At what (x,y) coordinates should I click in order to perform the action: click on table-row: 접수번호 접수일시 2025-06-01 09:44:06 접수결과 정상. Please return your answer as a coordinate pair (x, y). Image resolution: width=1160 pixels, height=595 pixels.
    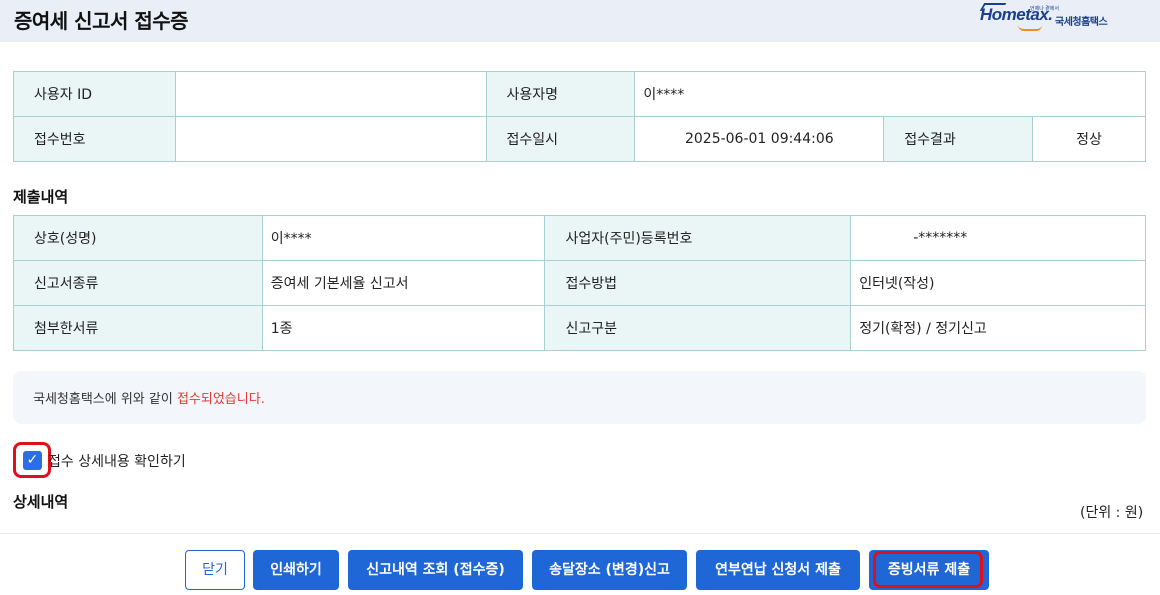
    Looking at the image, I should click on (579, 139).